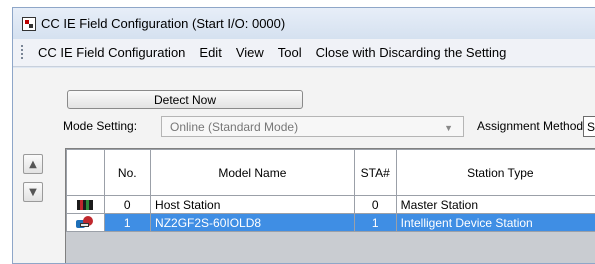 The image size is (595, 264). I want to click on intelligent-device-icon, so click(85, 222).